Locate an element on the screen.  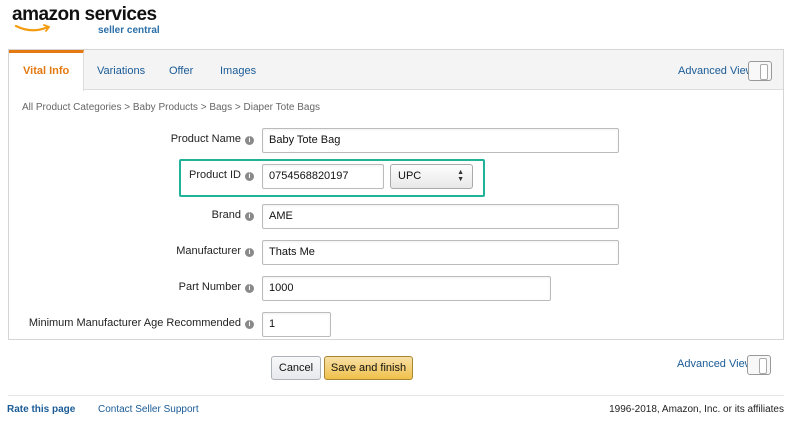
min-age-input: 1 is located at coordinates (296, 324).